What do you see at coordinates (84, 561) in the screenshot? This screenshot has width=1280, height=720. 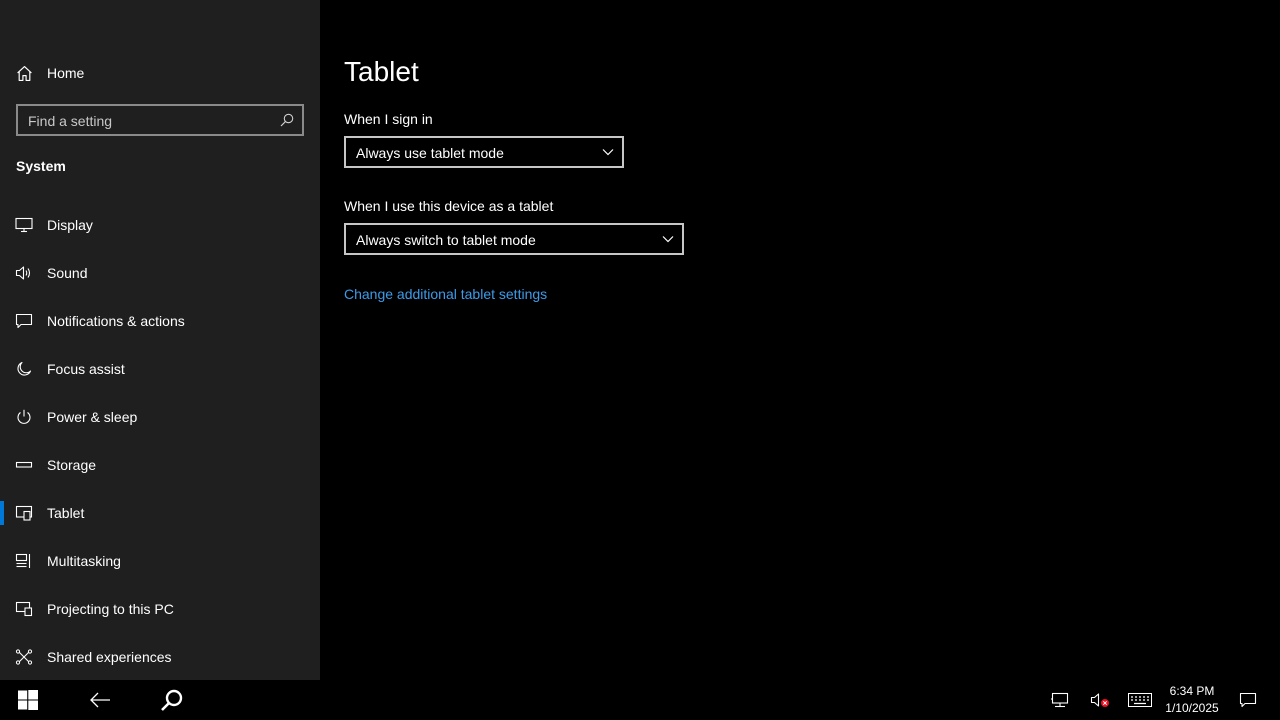 I see `sidebar-item-label: Multitasking` at bounding box center [84, 561].